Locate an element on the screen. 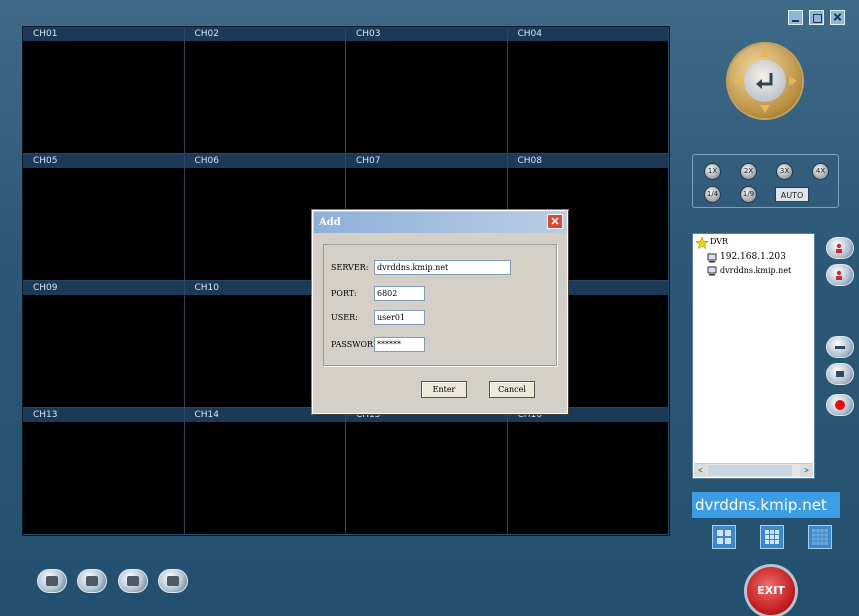  channel-label: CH03 is located at coordinates (426, 34).